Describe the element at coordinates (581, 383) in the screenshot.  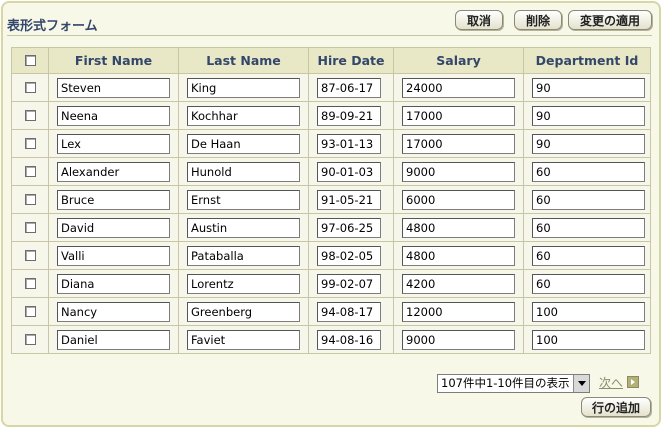
I see `chevron-down-icon` at that location.